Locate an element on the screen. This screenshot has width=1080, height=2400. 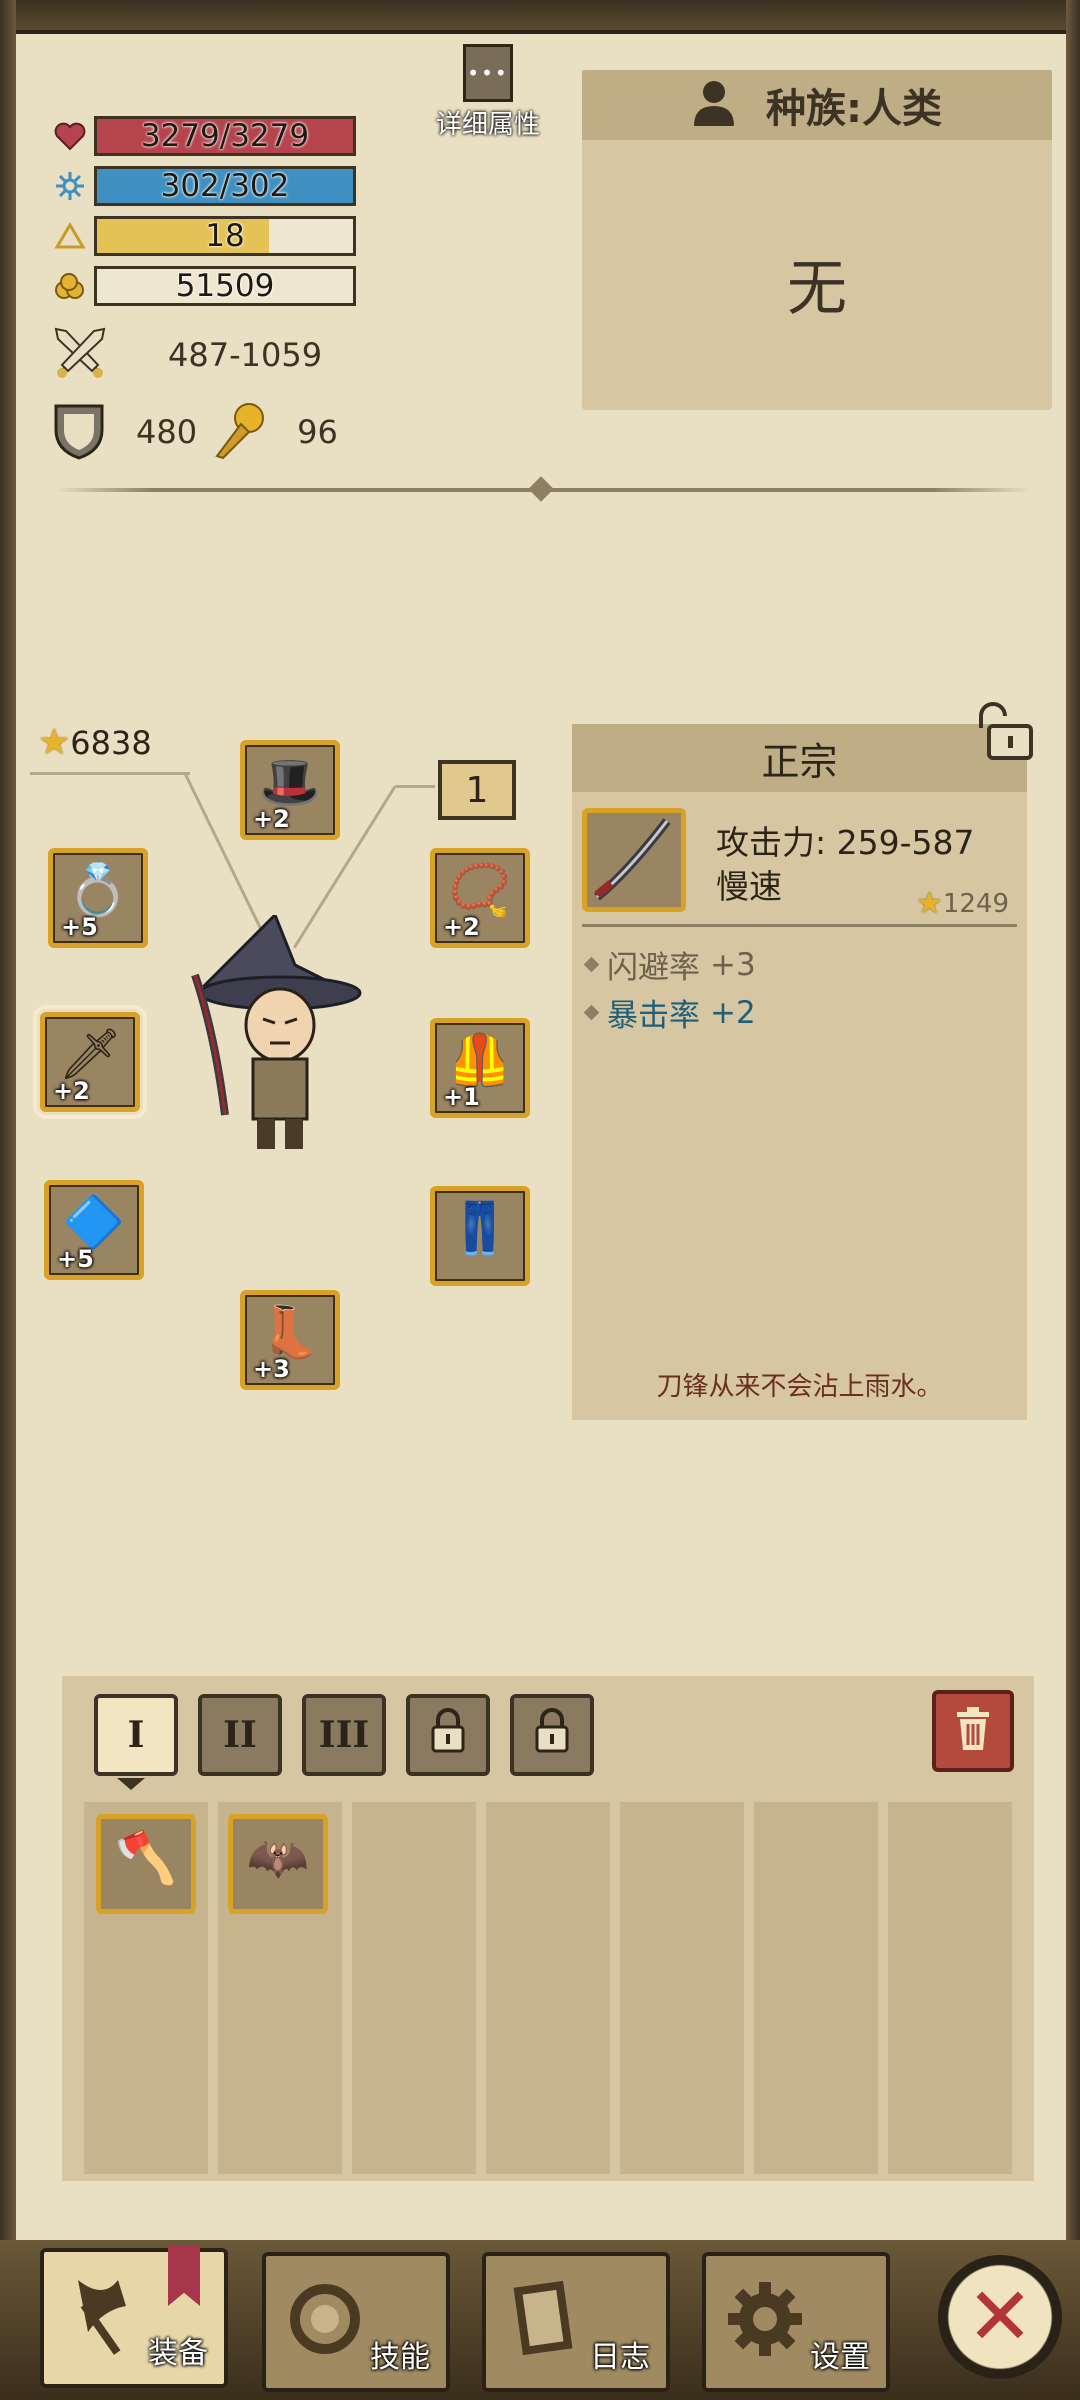
equip-slot-weapon: 🗡 +2 is located at coordinates (90, 1062).